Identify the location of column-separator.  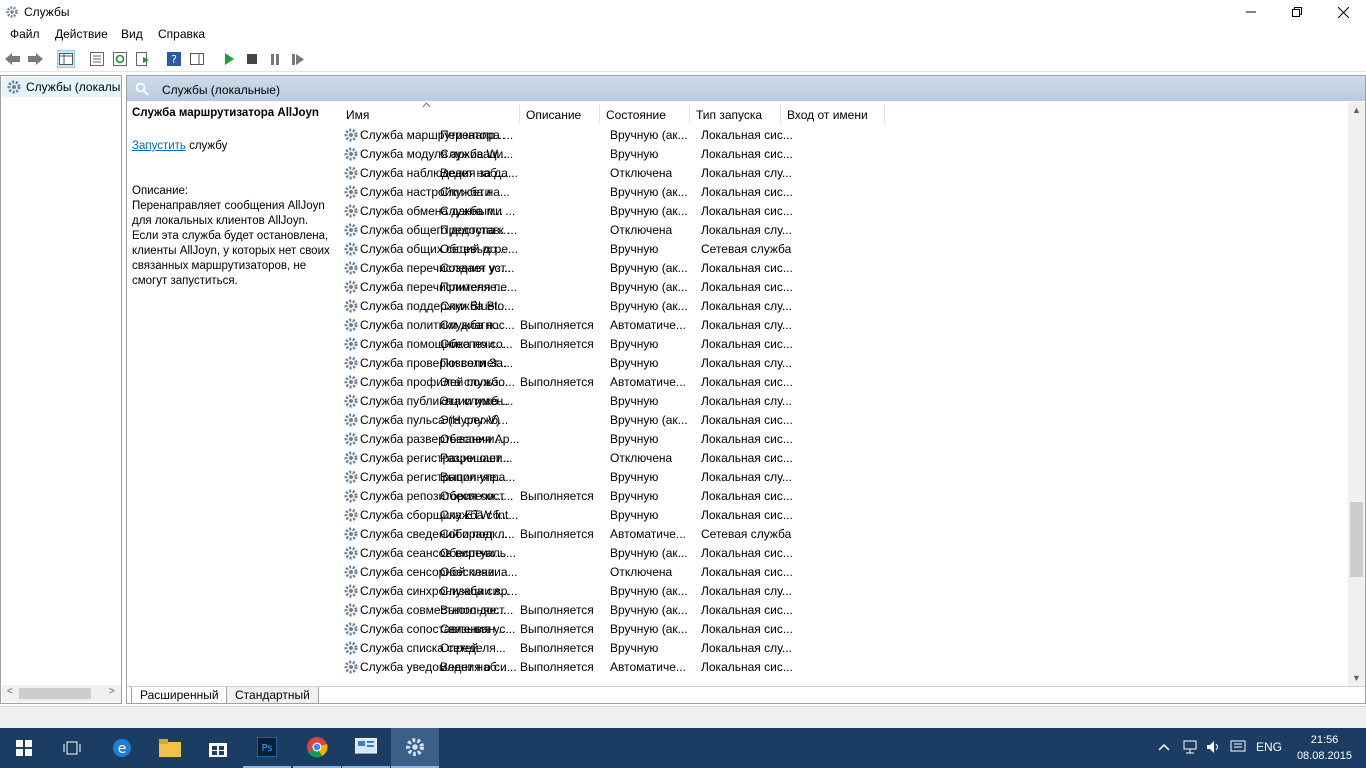
(884, 114).